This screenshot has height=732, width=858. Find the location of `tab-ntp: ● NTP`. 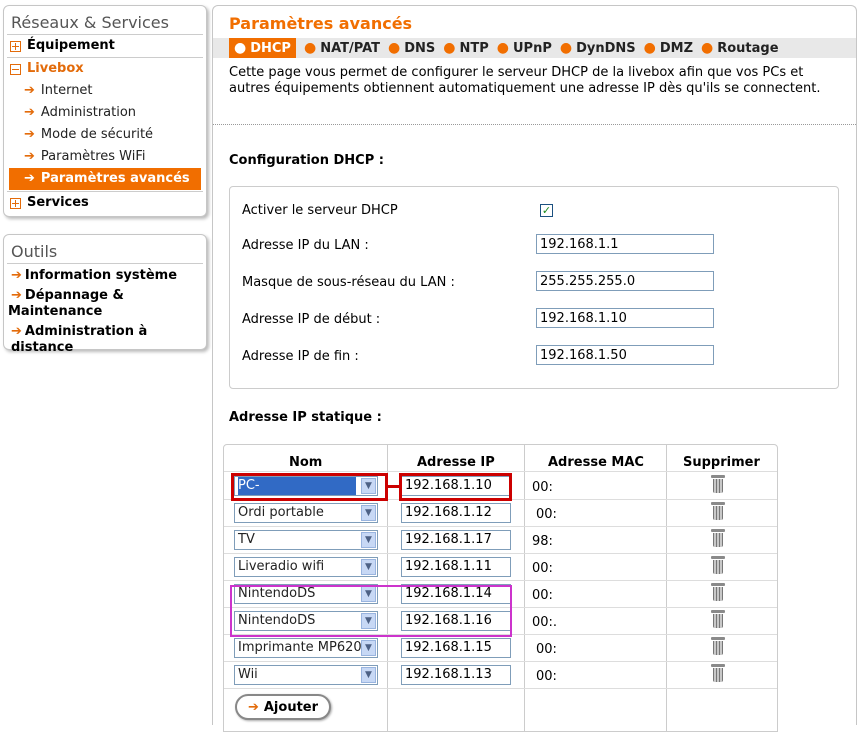

tab-ntp: ● NTP is located at coordinates (466, 48).